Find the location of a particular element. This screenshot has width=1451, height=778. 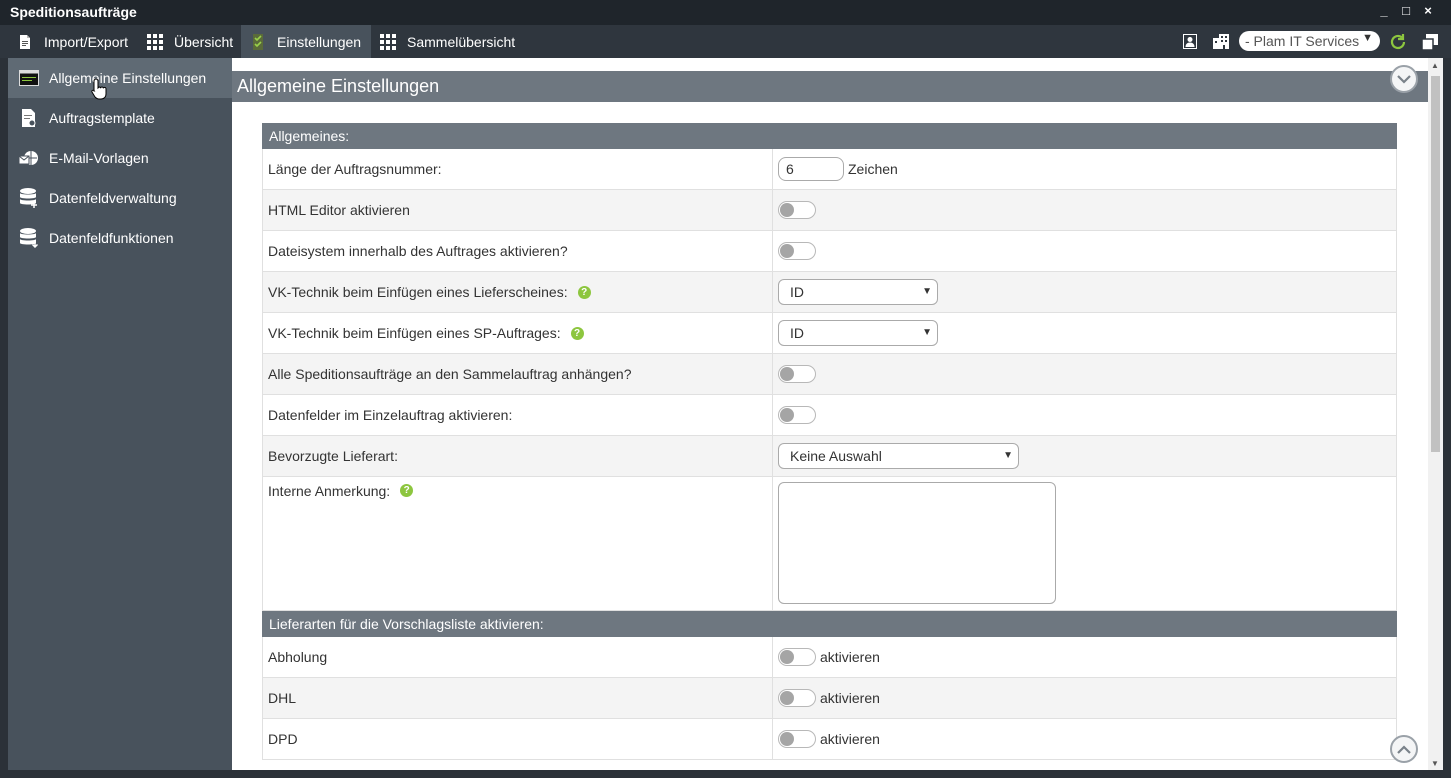

order-number-length-input: 6 is located at coordinates (811, 169).